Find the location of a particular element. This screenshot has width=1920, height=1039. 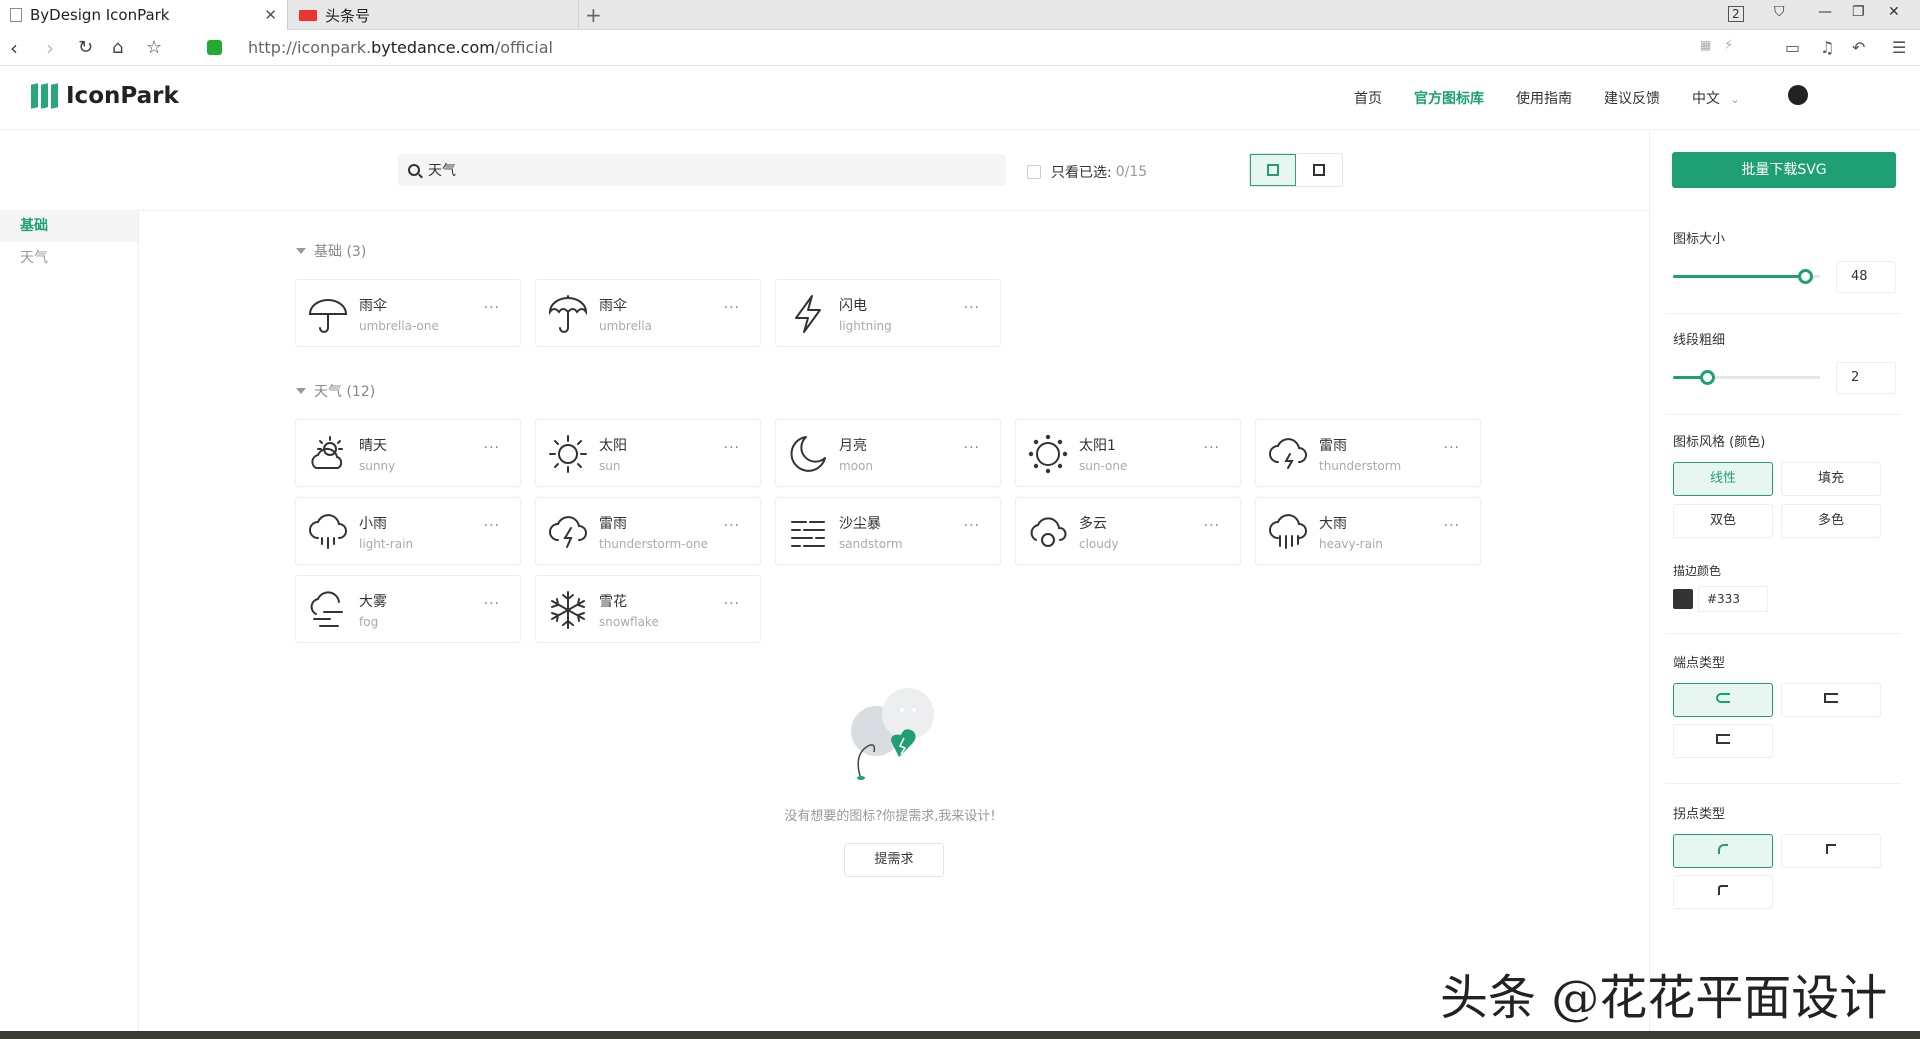

miter-join-icon is located at coordinates (1831, 849).